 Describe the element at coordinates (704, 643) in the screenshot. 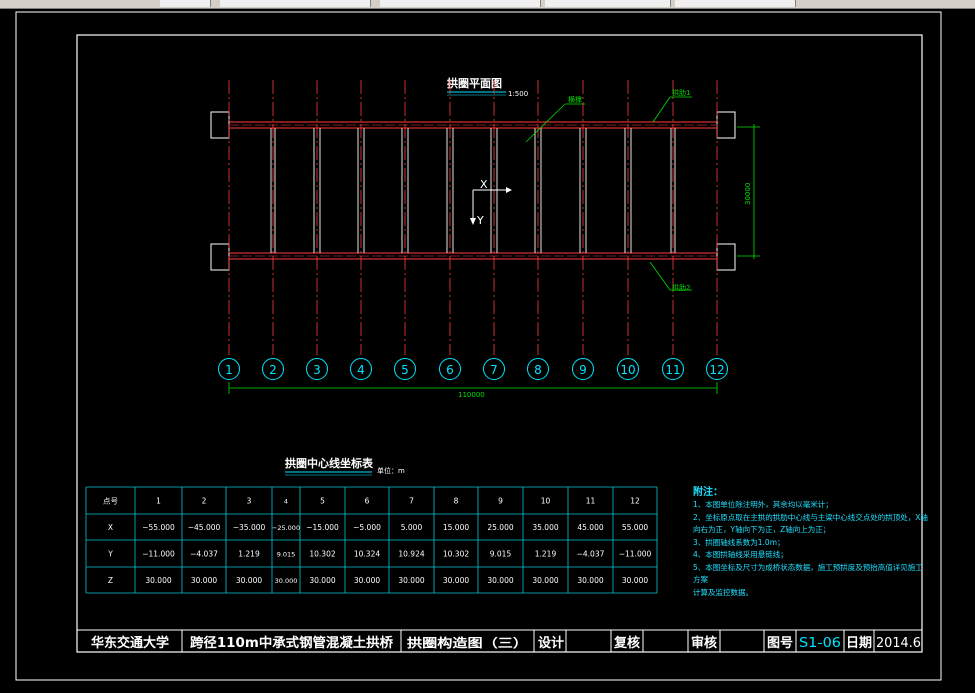

I see `approve-label: 审核` at that location.